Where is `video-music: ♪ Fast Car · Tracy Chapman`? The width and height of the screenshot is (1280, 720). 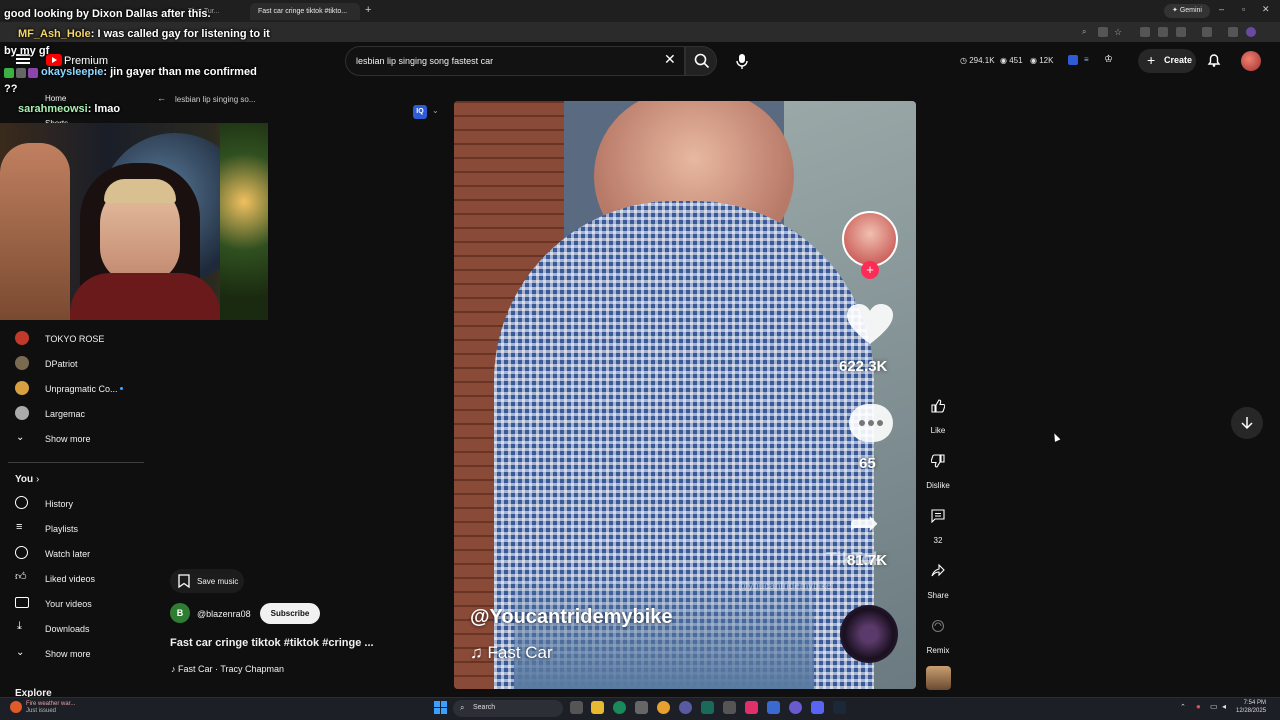 video-music: ♪ Fast Car · Tracy Chapman is located at coordinates (227, 669).